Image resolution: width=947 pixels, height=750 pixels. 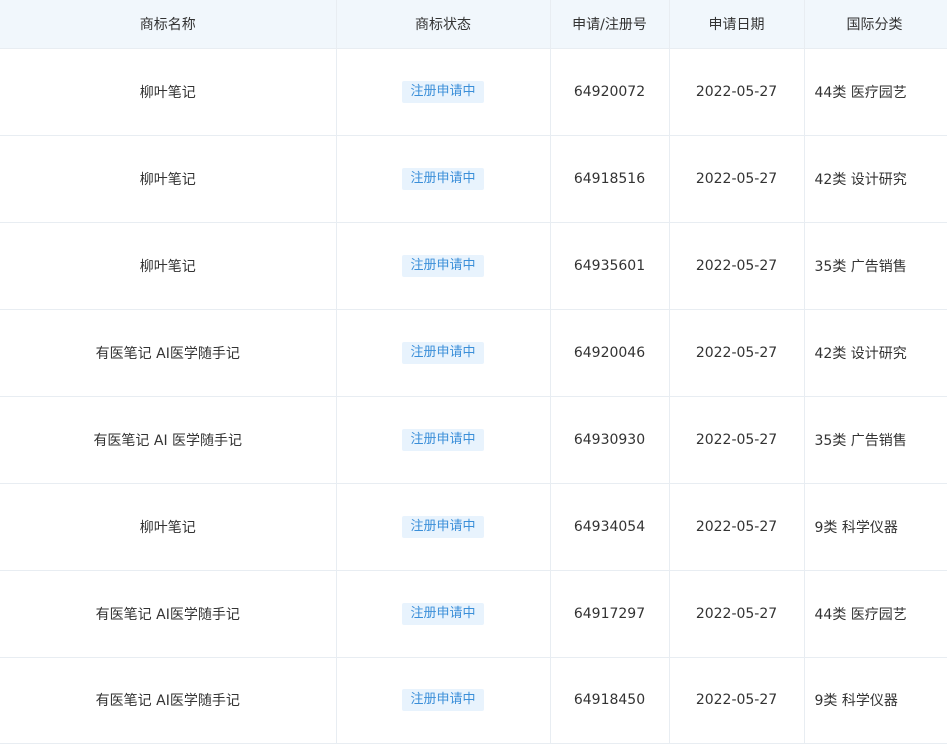 I want to click on table-header-row: 商标名称 商标状态 申请/注册号 申请日期 国际分类, so click(x=473, y=24).